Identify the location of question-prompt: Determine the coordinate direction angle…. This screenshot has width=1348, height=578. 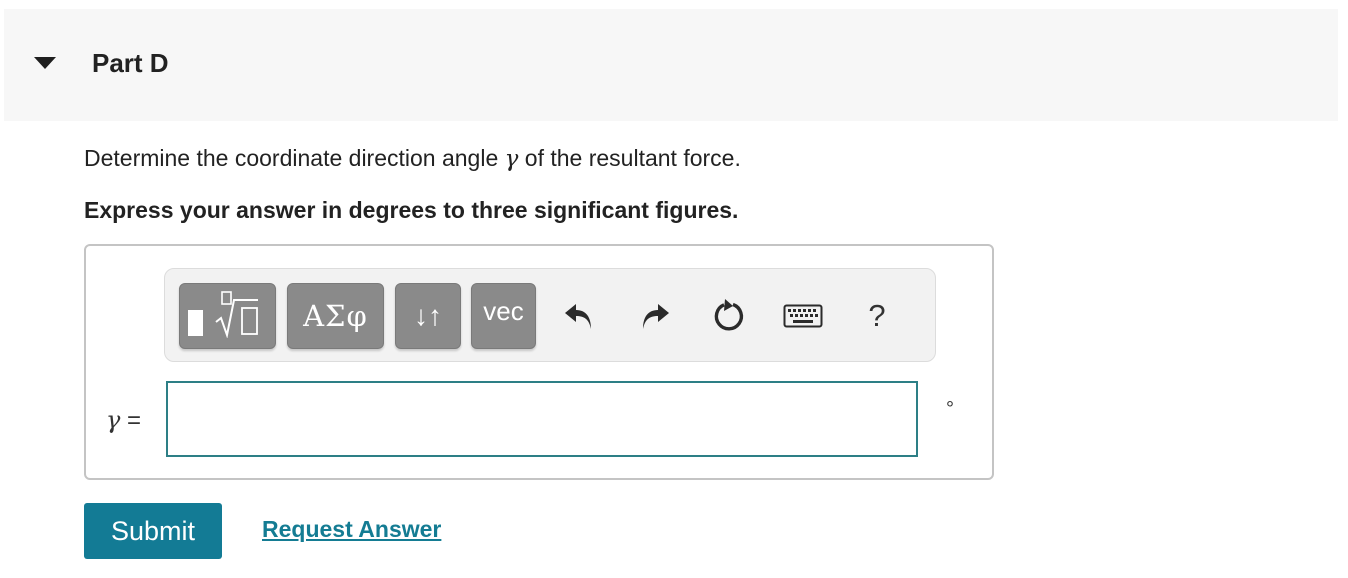
(412, 158).